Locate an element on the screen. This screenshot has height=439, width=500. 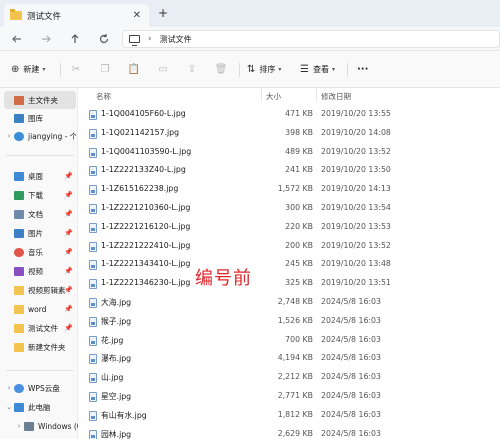
sidebar-item-this-pc: ⌄ 此电脑 is located at coordinates (40, 407).